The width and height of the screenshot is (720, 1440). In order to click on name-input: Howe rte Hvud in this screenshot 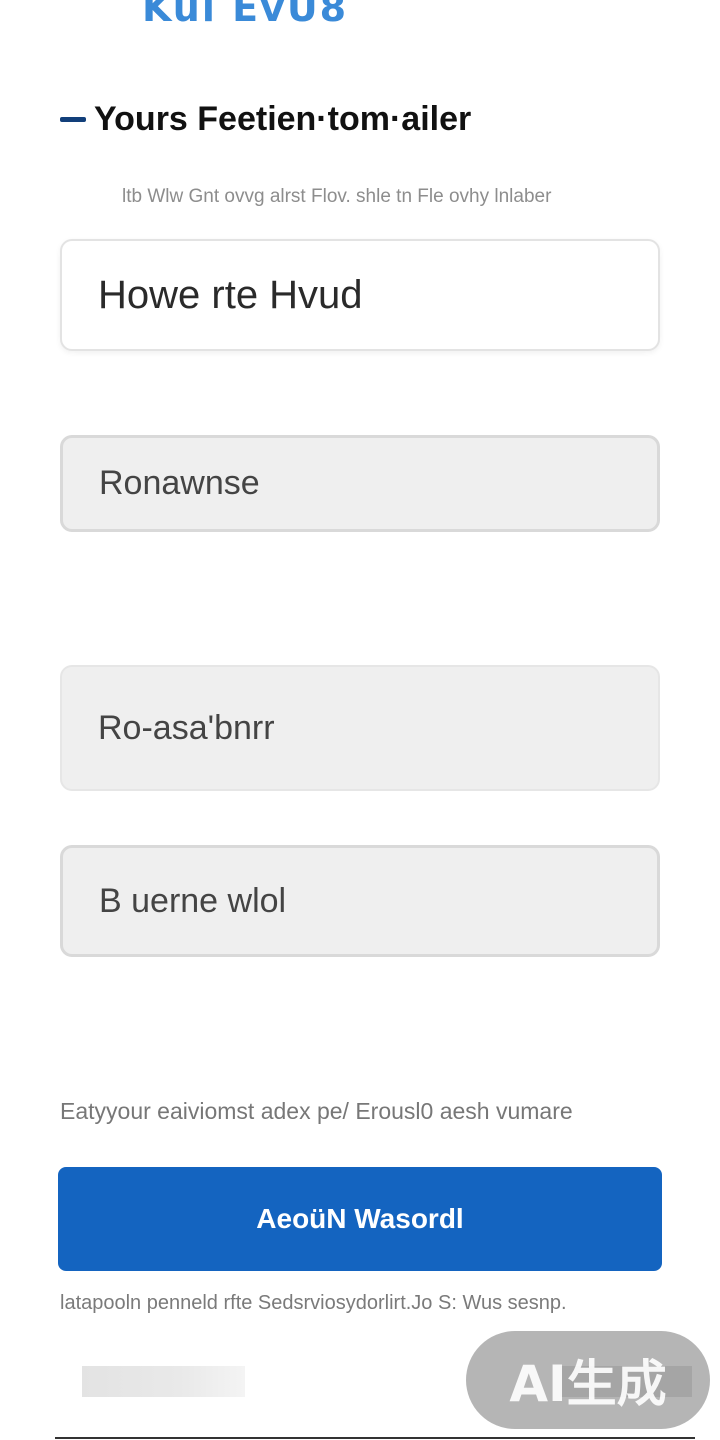, I will do `click(360, 295)`.